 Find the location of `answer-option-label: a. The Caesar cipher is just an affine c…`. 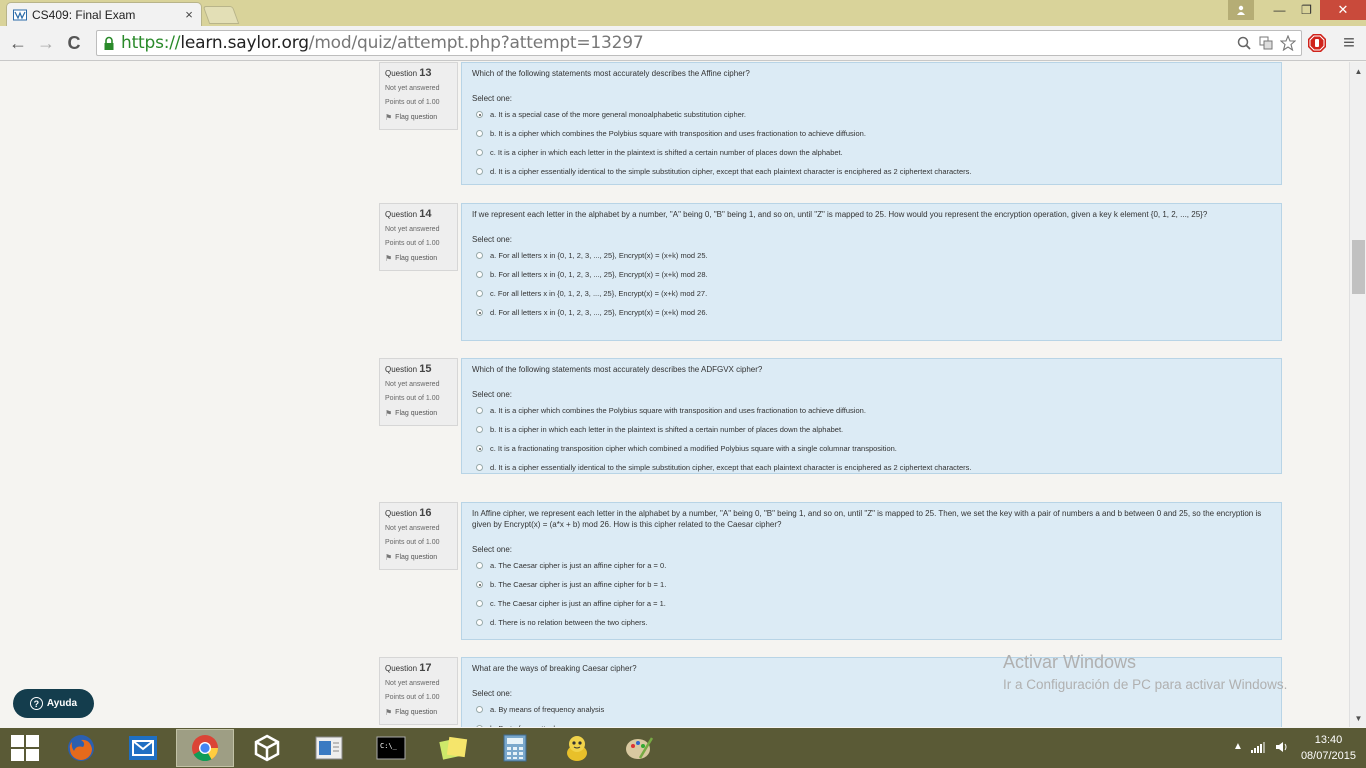

answer-option-label: a. The Caesar cipher is just an affine c… is located at coordinates (578, 565).